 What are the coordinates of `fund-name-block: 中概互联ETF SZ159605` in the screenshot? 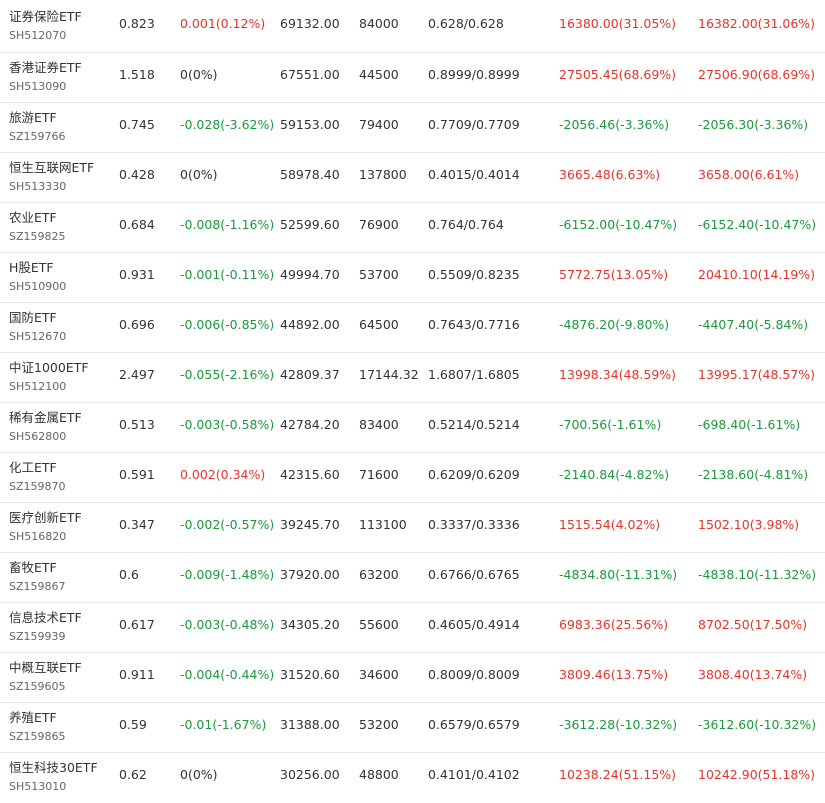 It's located at (45, 677).